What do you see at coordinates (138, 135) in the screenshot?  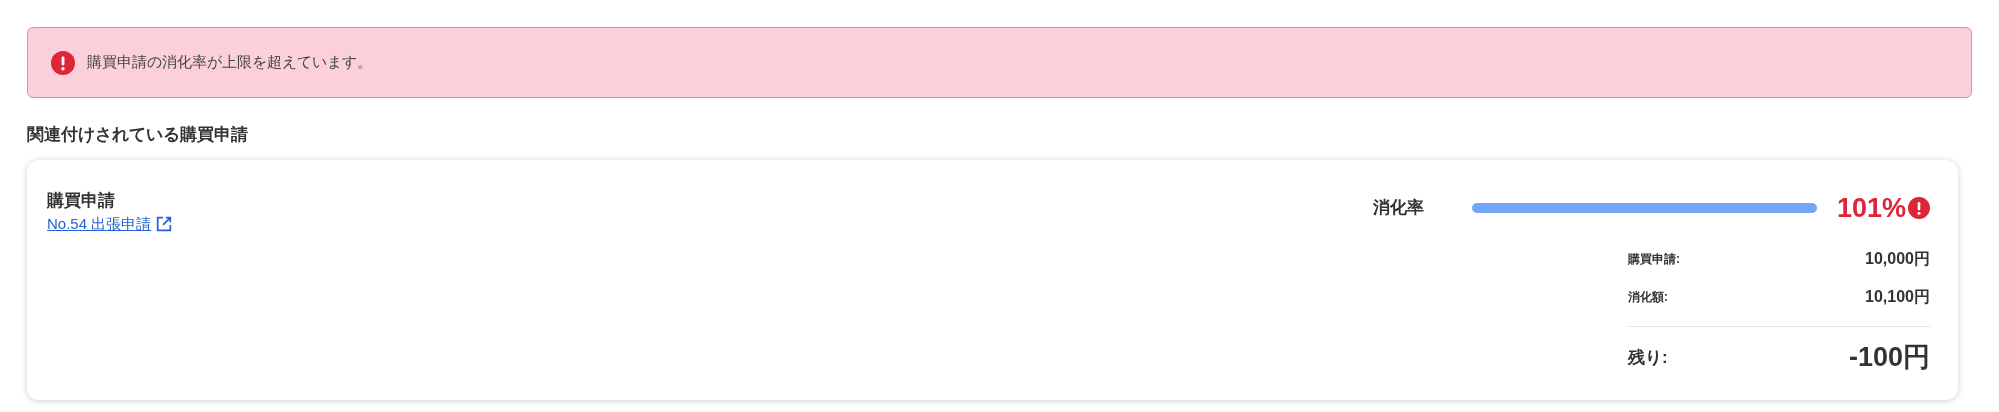 I see `section-title: 関連付けされている購買申請` at bounding box center [138, 135].